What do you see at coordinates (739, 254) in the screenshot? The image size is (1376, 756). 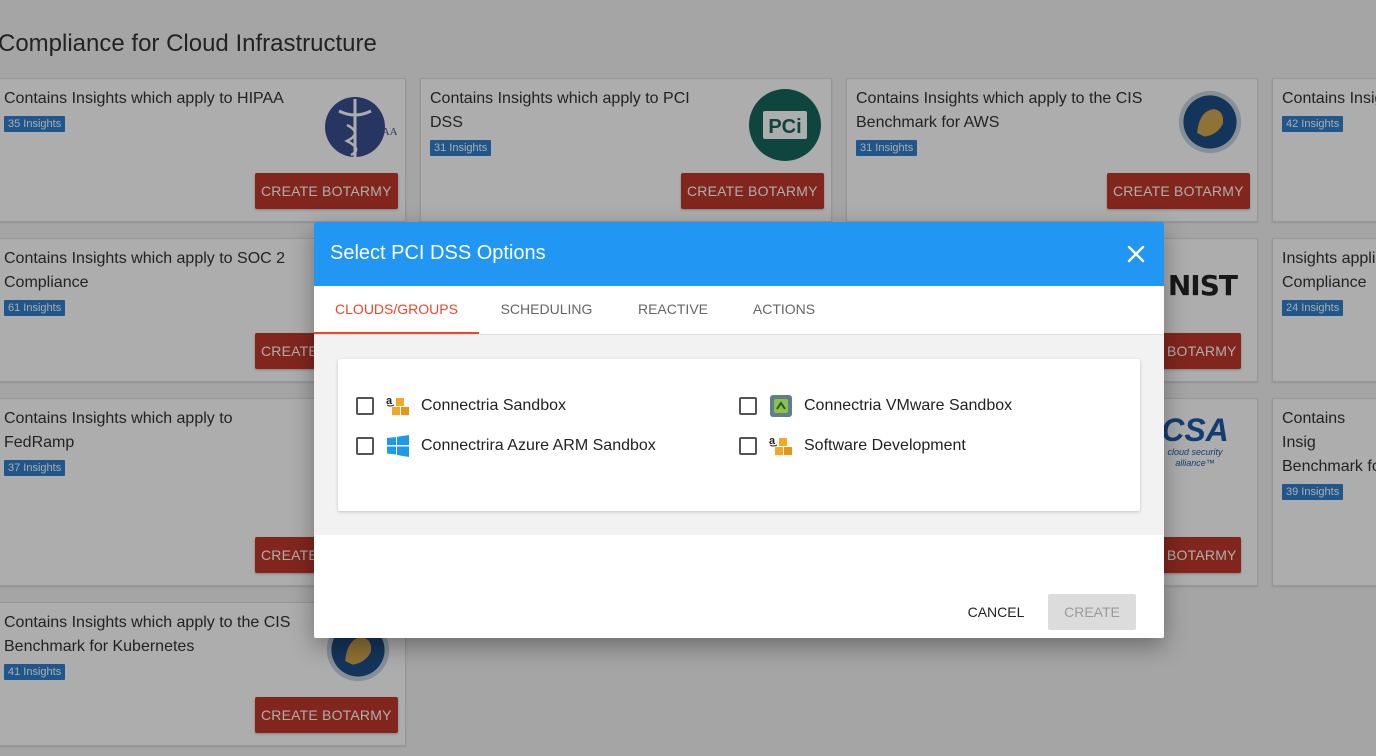 I see `dialog-header: Select PCI DSS Options` at bounding box center [739, 254].